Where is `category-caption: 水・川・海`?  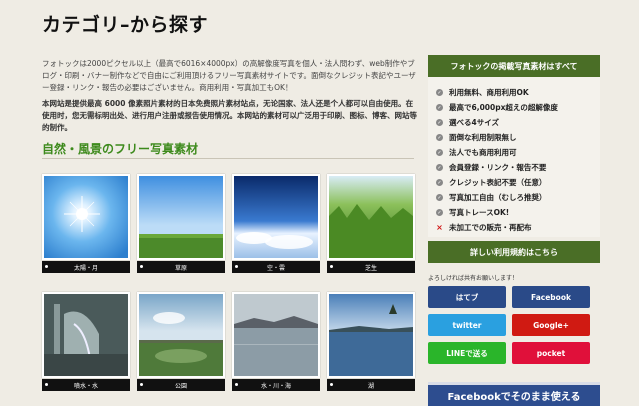
category-caption: 水・川・海 is located at coordinates (276, 385).